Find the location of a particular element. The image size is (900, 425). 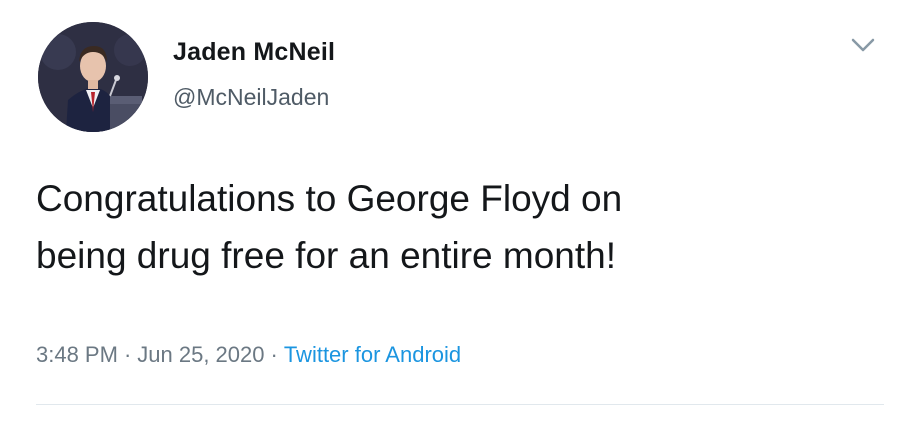

avatar is located at coordinates (93, 77).